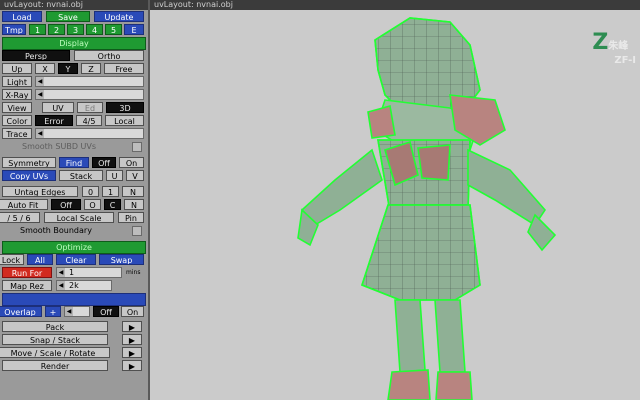 Image resolution: width=640 pixels, height=400 pixels. I want to click on overlap-on-button: On, so click(132, 311).